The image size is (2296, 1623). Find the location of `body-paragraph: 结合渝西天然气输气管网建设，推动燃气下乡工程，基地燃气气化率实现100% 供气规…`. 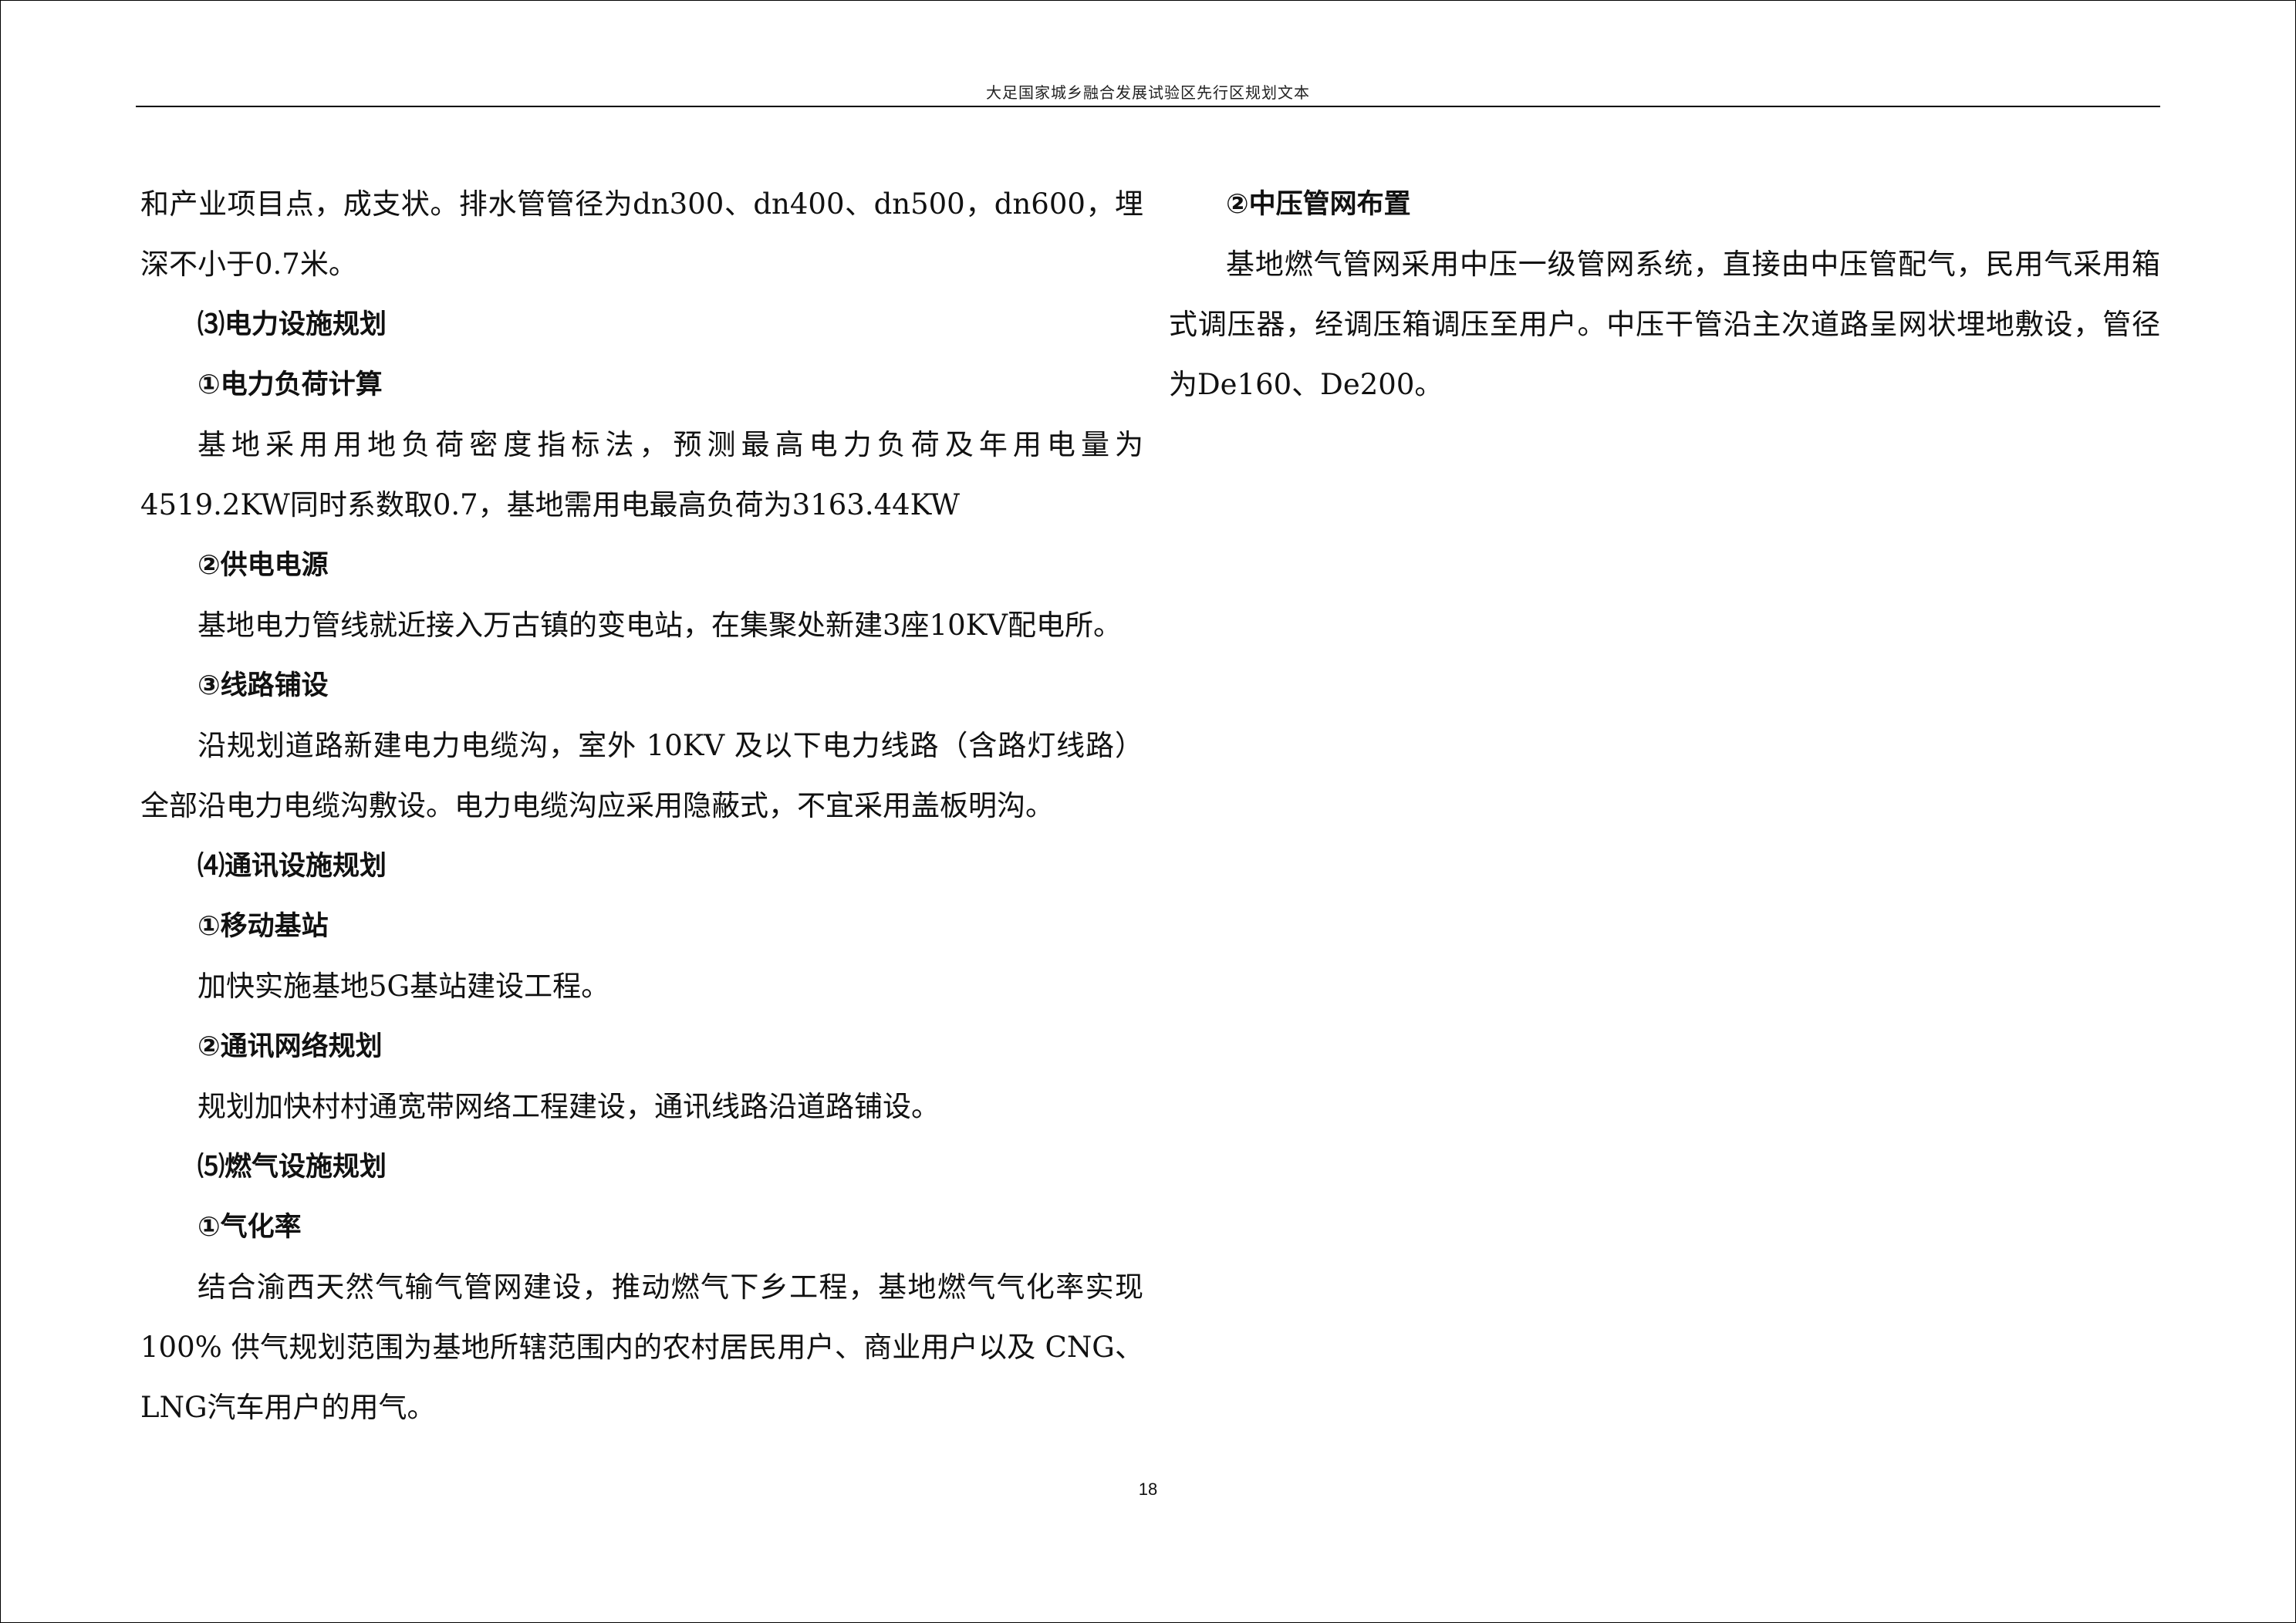

body-paragraph: 结合渝西天然气输气管网建设，推动燃气下乡工程，基地燃气气化率实现100% 供气规… is located at coordinates (641, 1347).